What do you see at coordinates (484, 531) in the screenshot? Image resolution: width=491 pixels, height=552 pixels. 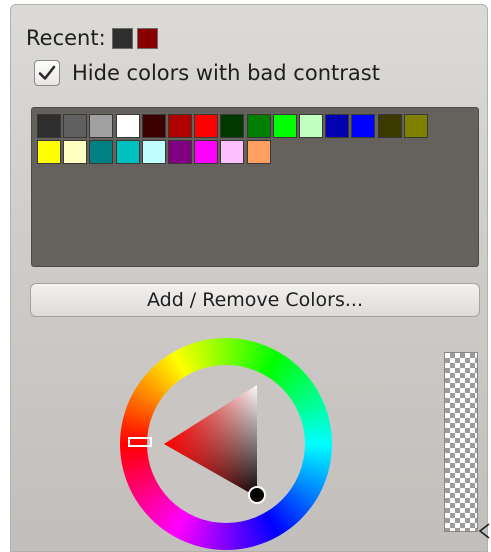 I see `alpha-slider-handle-icon` at bounding box center [484, 531].